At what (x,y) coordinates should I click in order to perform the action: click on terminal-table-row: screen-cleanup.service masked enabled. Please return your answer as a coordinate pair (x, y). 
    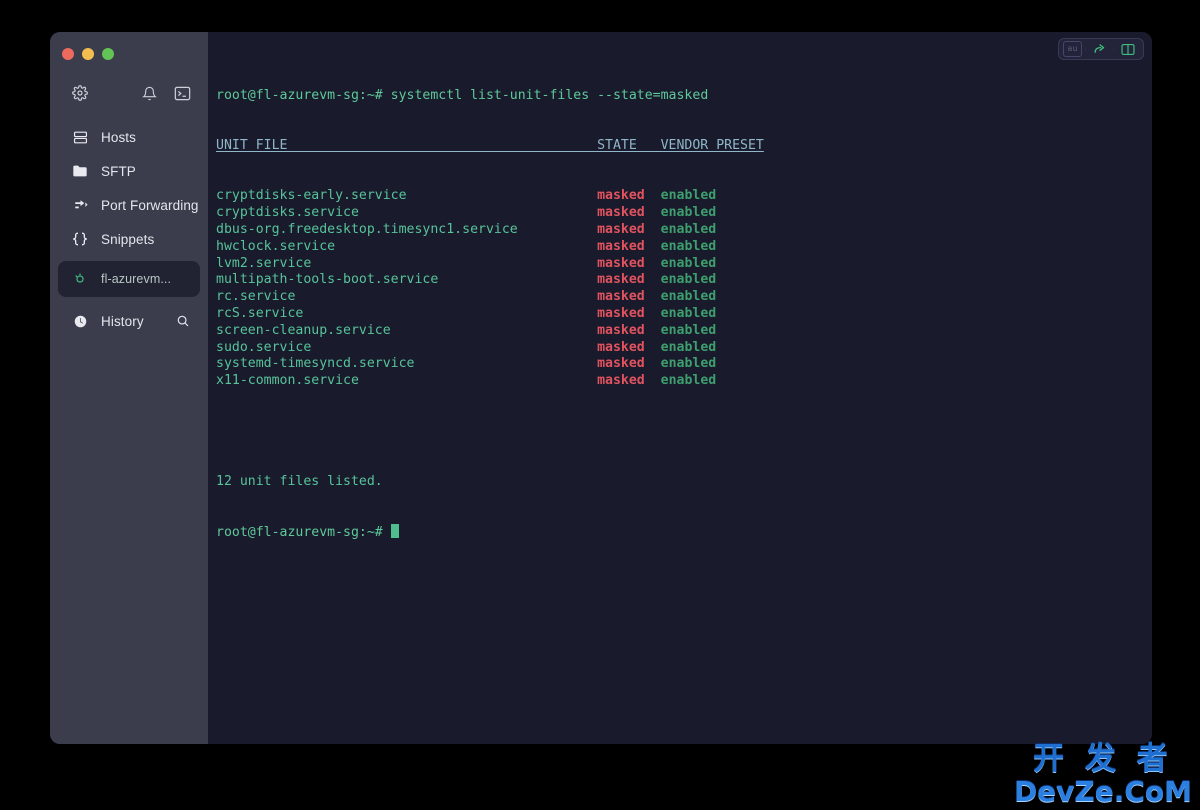
    Looking at the image, I should click on (684, 331).